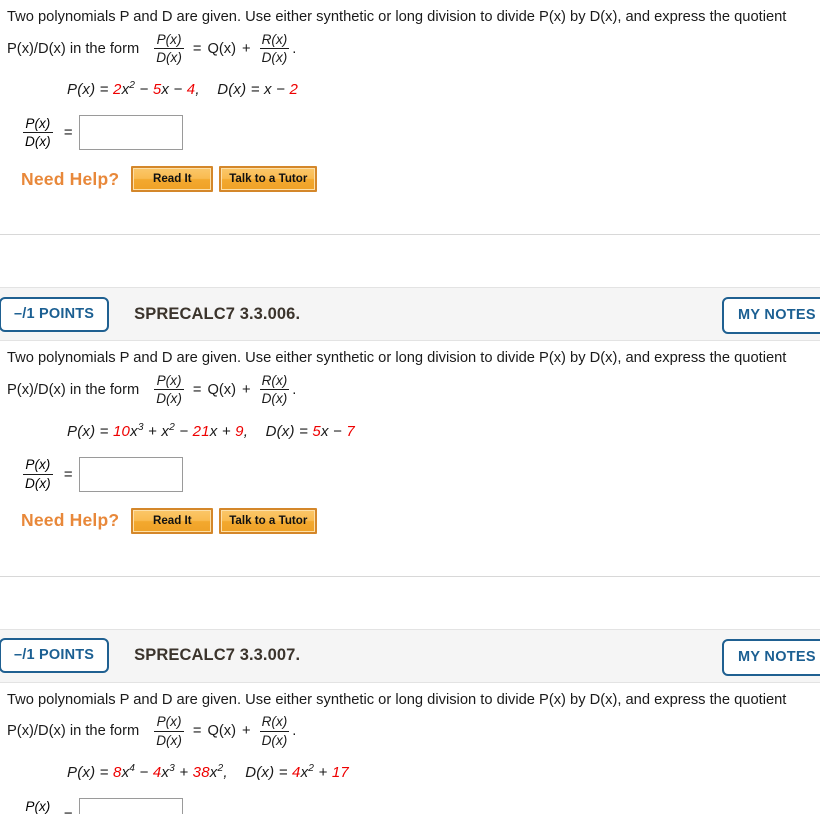 The image size is (820, 814). I want to click on px-term-5: −, so click(178, 90).